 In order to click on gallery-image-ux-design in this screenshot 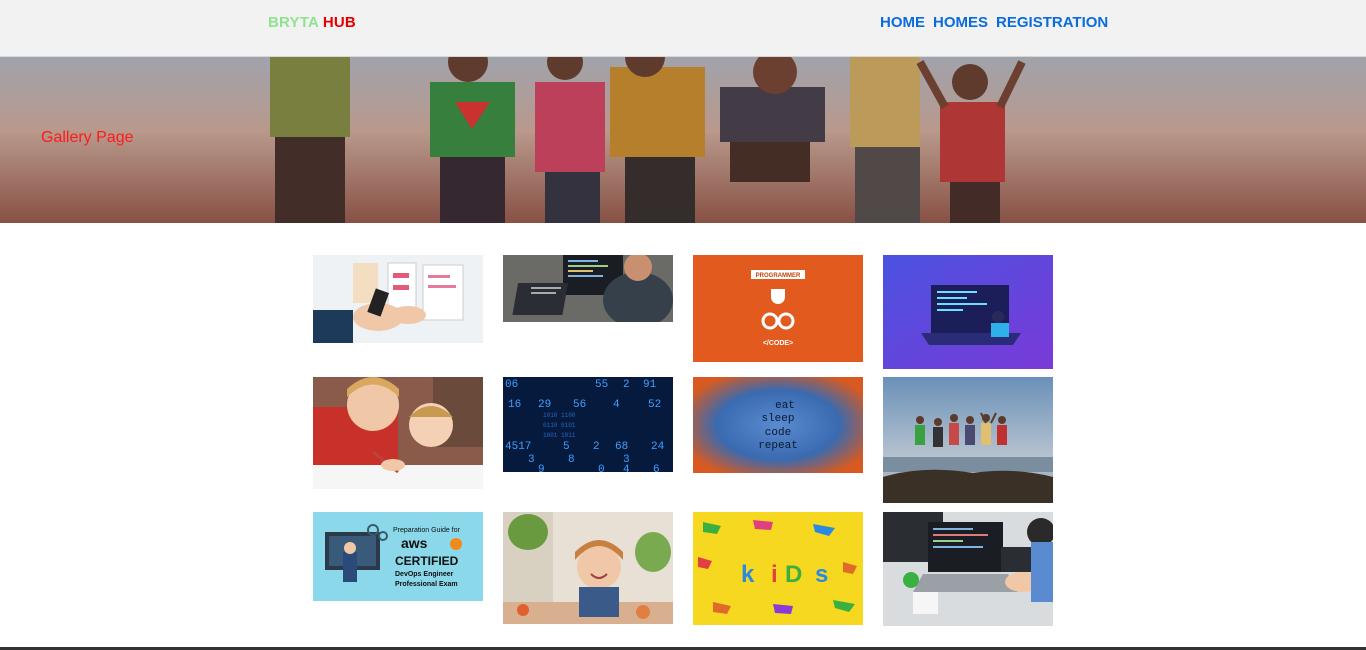, I will do `click(398, 299)`.